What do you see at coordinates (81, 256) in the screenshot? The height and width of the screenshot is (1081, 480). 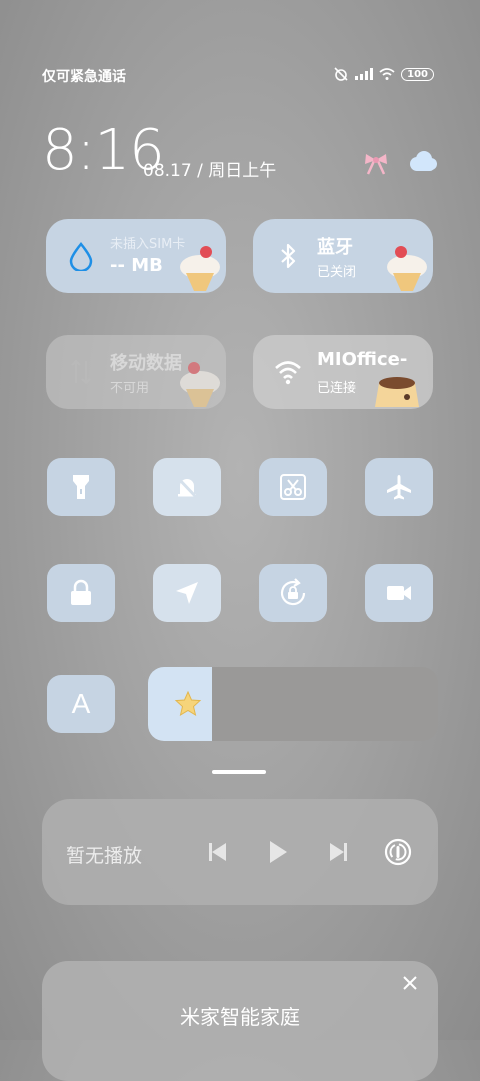 I see `data-drop-icon` at bounding box center [81, 256].